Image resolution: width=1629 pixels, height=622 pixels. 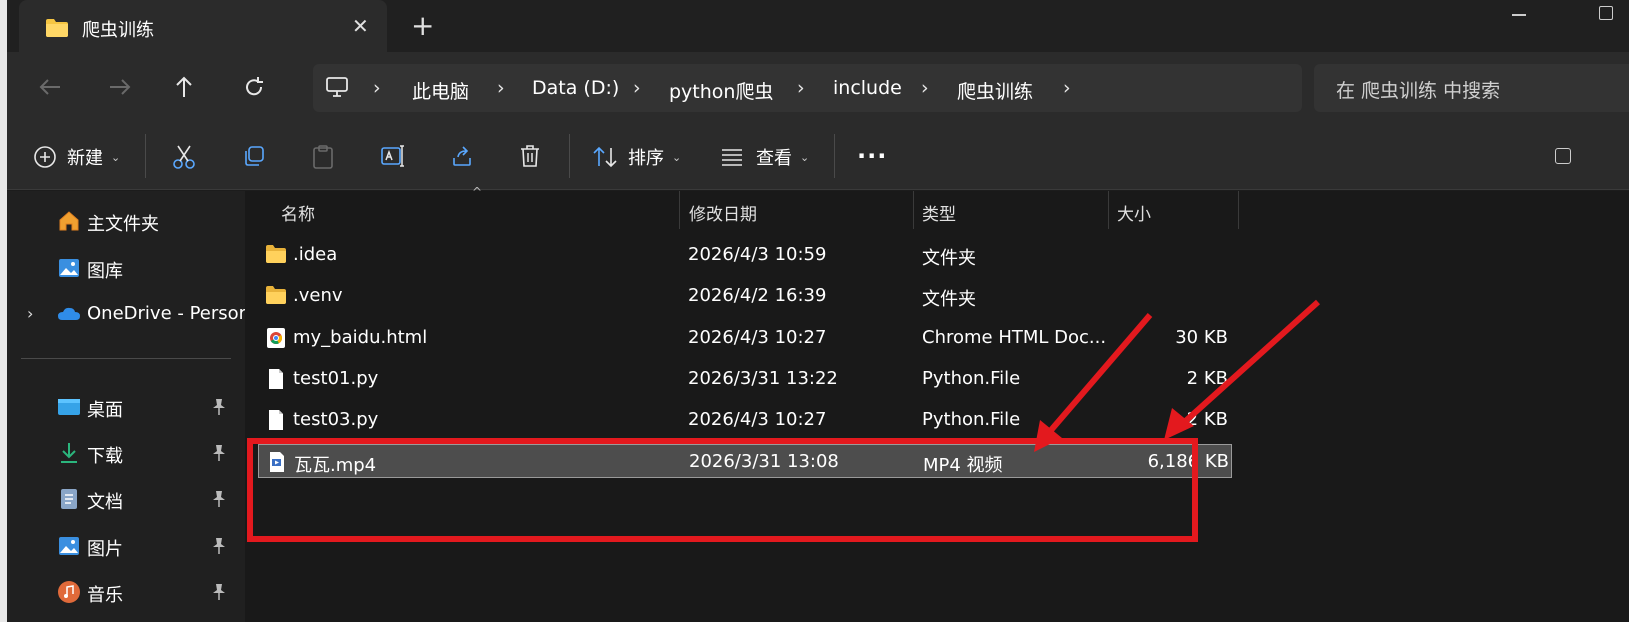 I want to click on sidebar-item-home: 主文件夹, so click(x=126, y=221).